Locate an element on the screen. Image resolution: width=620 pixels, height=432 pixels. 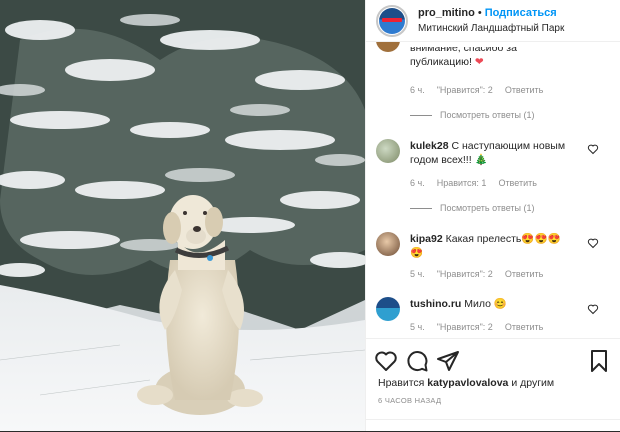
smile-emoji: 😊 is located at coordinates (500, 304).